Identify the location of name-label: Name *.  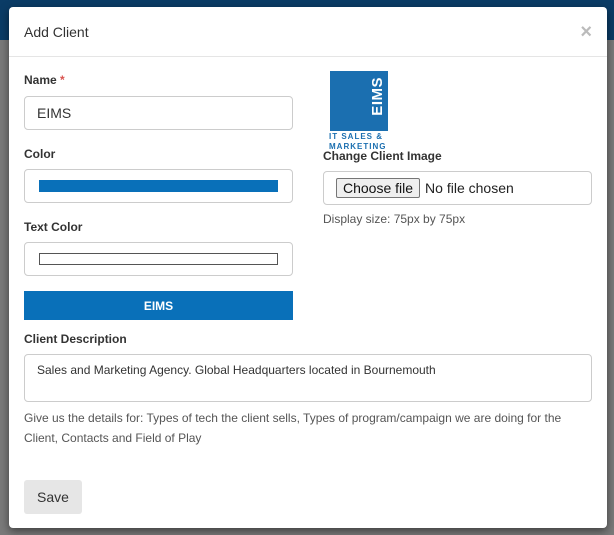
(44, 80).